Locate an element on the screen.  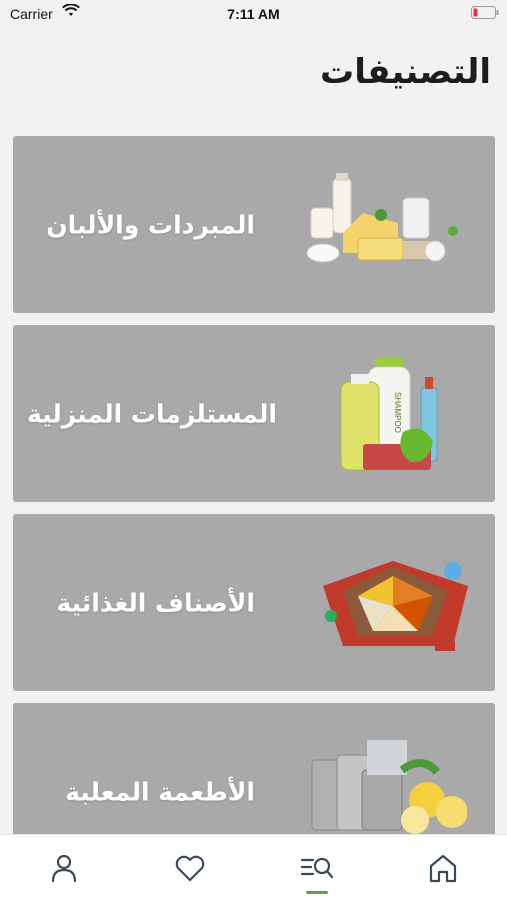
status-bar: Carrier 7:11 AM is located at coordinates (253, 14).